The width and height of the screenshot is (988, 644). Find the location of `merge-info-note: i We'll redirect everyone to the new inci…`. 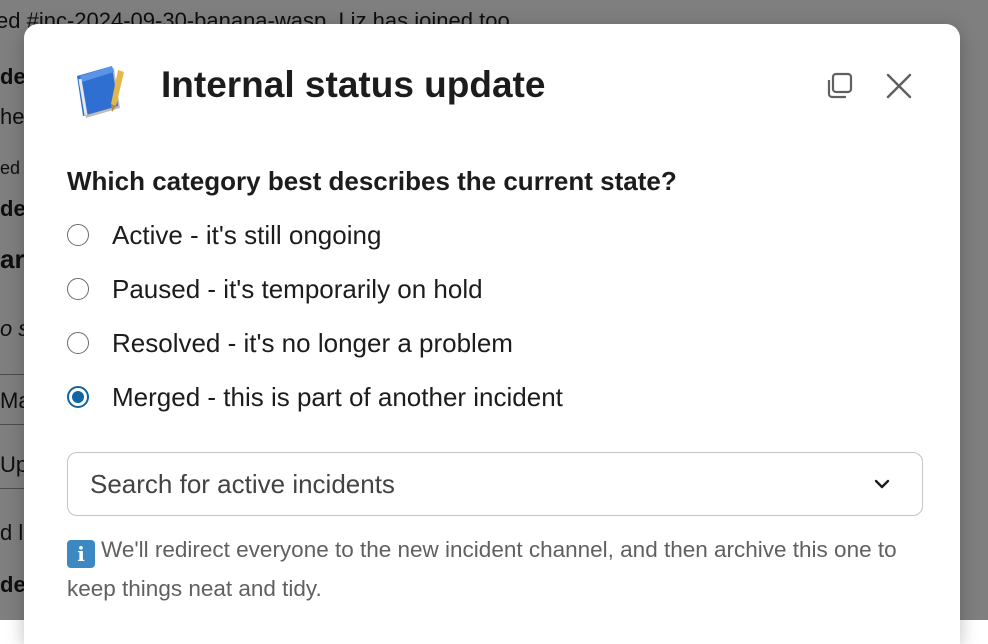

merge-info-note: i We'll redirect everyone to the new inci… is located at coordinates (497, 569).